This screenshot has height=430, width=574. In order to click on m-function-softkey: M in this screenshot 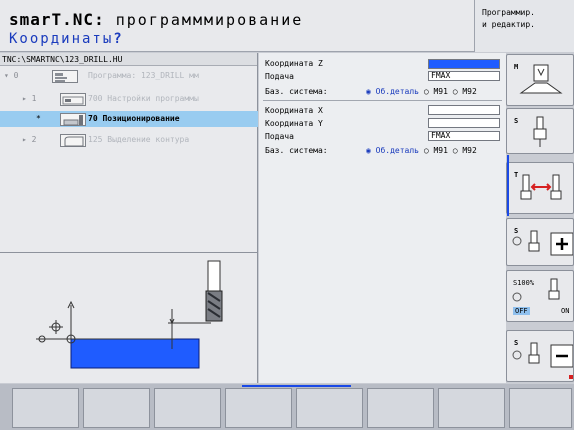, I will do `click(540, 80)`.